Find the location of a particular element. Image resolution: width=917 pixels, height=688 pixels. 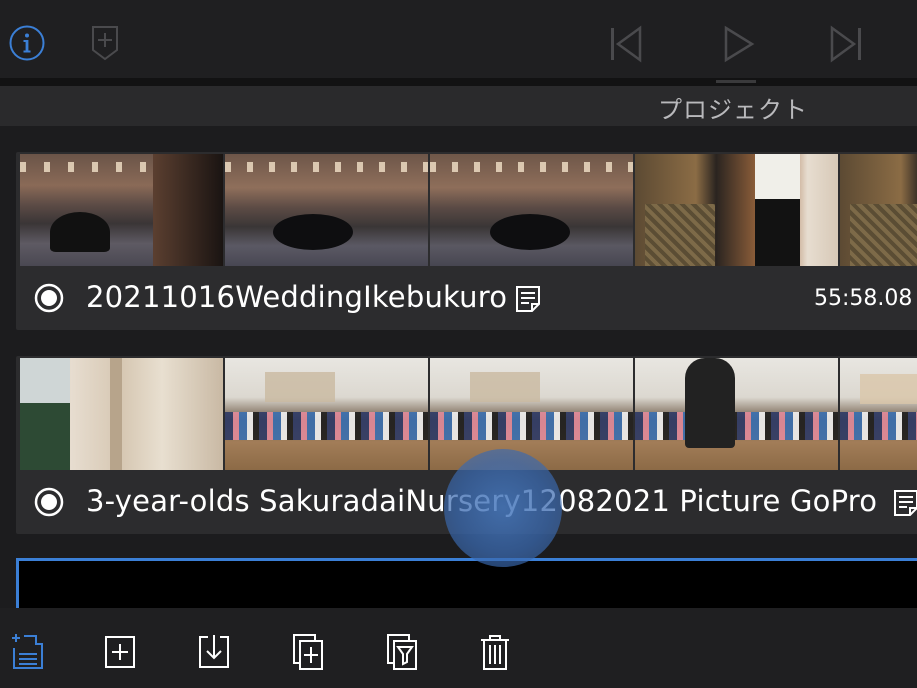

project-info-row: 20211016WeddingIkebukuro 55:58.08 is located at coordinates (466, 298).